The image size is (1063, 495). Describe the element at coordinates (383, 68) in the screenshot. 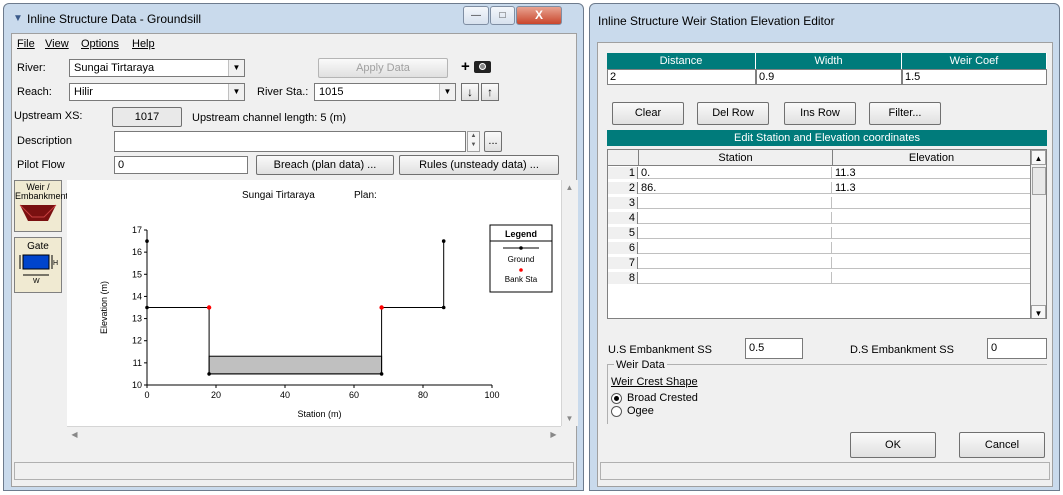

I see `apply-data-button: Apply Data` at that location.